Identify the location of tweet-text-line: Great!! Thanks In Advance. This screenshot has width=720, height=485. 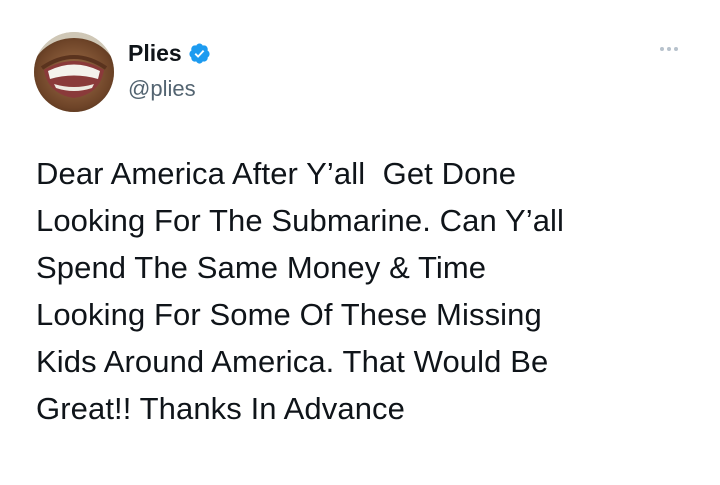
(220, 408).